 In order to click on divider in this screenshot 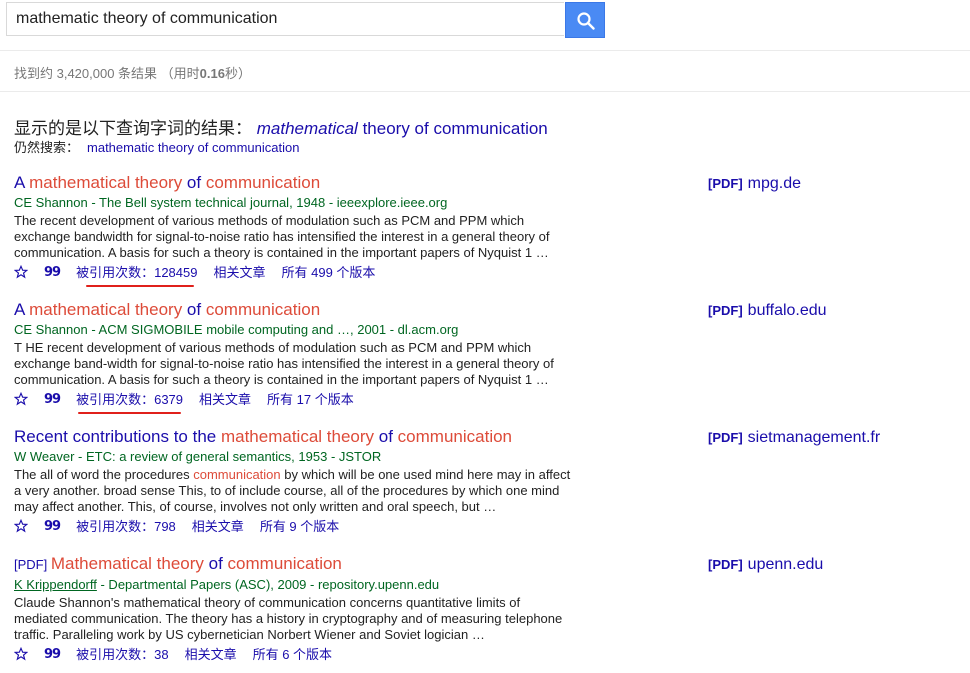, I will do `click(485, 91)`.